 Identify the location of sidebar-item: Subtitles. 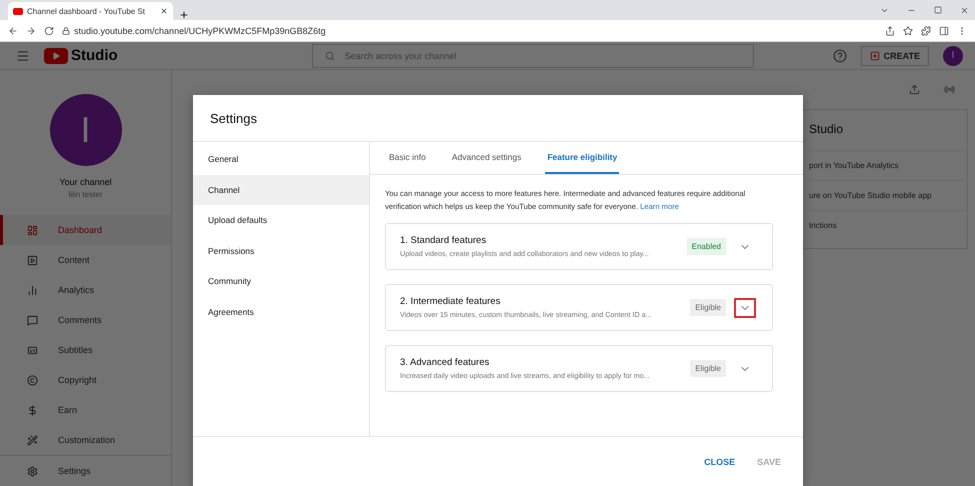
(85, 350).